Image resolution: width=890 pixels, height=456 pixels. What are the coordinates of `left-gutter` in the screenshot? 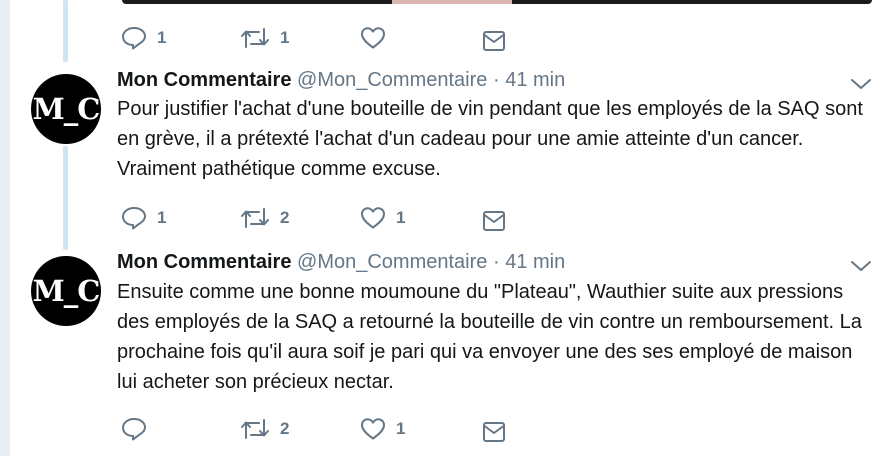 It's located at (5, 228).